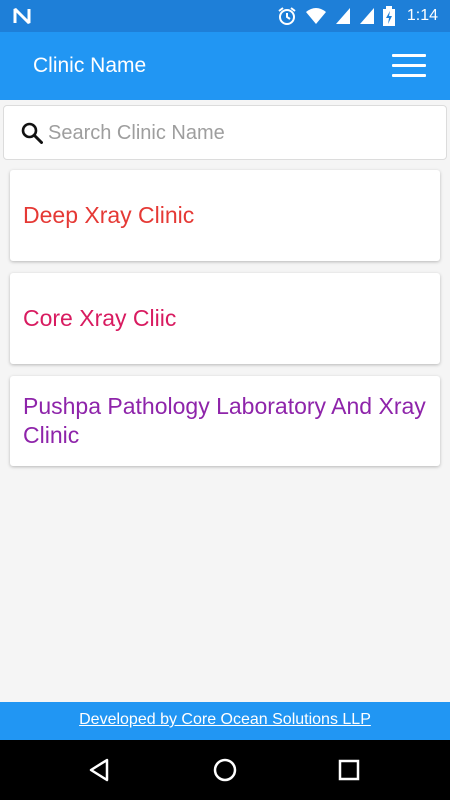  Describe the element at coordinates (90, 65) in the screenshot. I see `page-title: Clinic Name` at that location.